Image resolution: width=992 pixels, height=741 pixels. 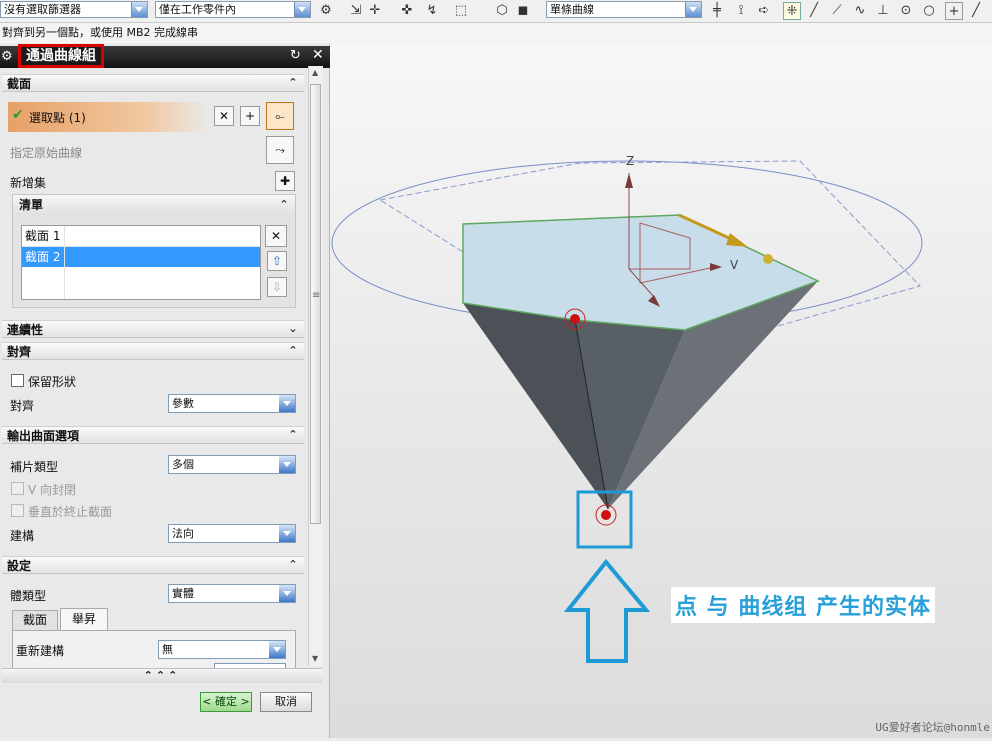 I want to click on circle-icon: ○, so click(x=929, y=10).